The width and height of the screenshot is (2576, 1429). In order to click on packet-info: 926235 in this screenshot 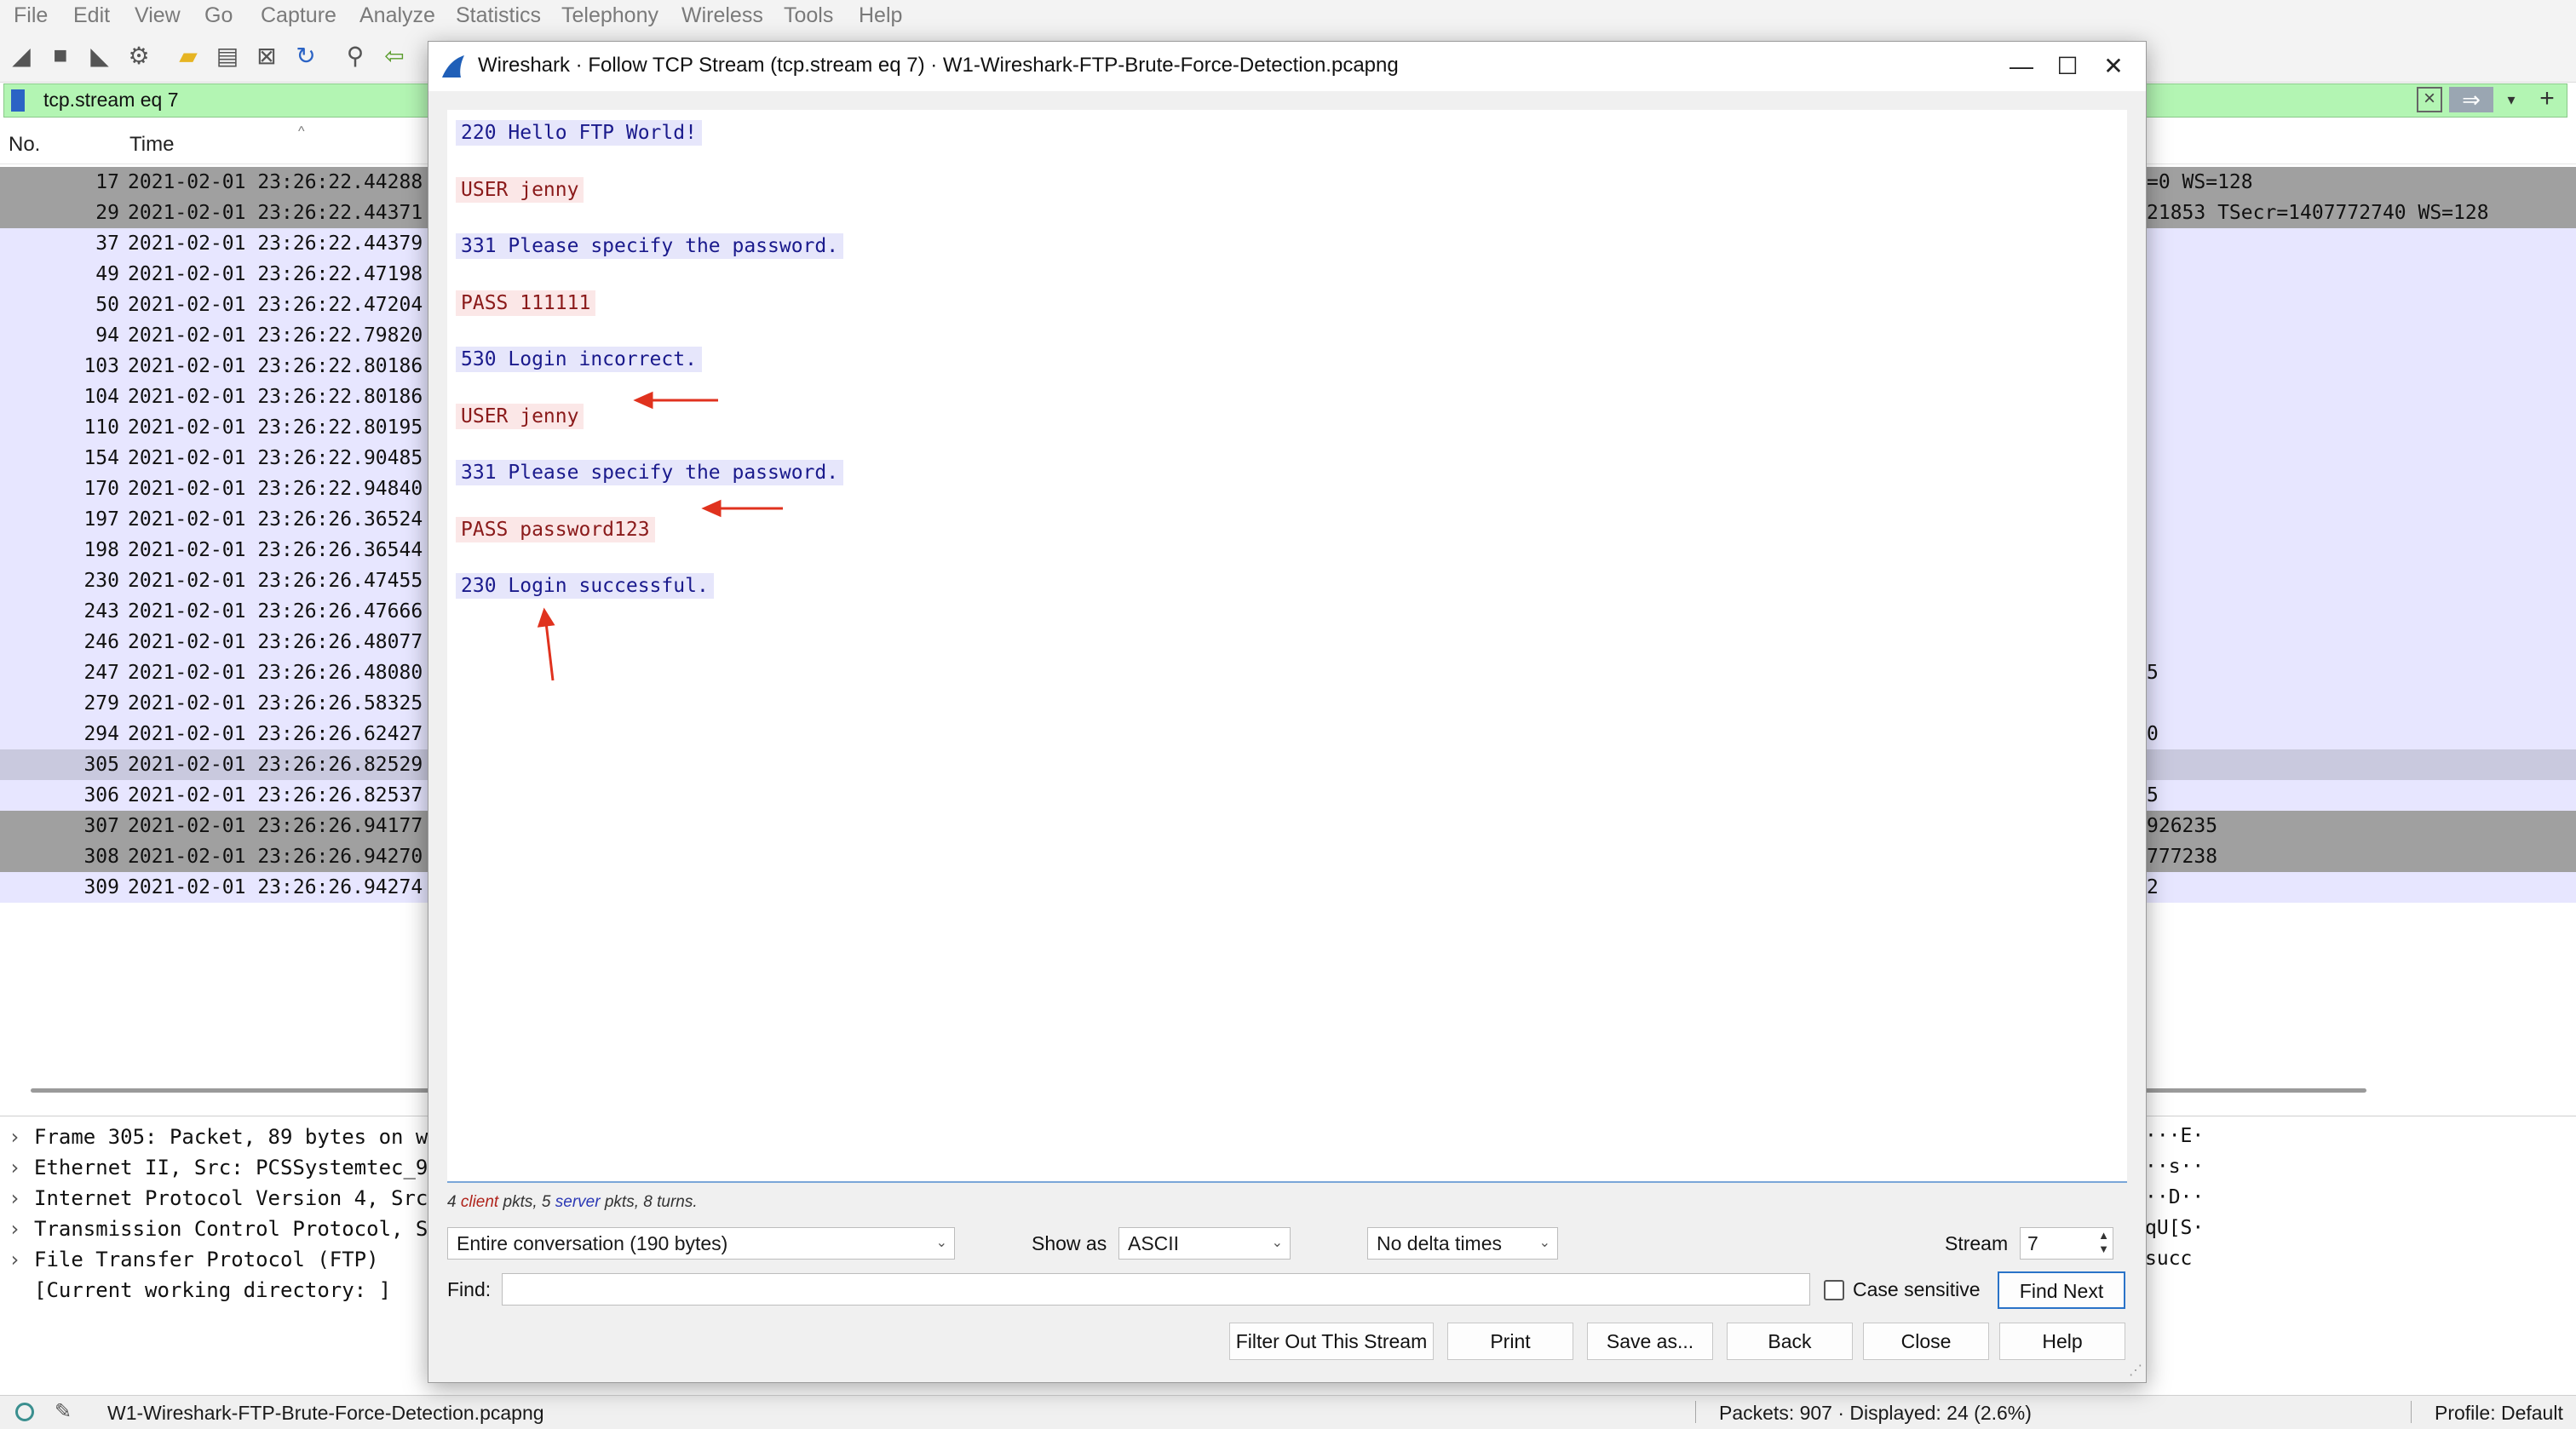, I will do `click(2182, 826)`.